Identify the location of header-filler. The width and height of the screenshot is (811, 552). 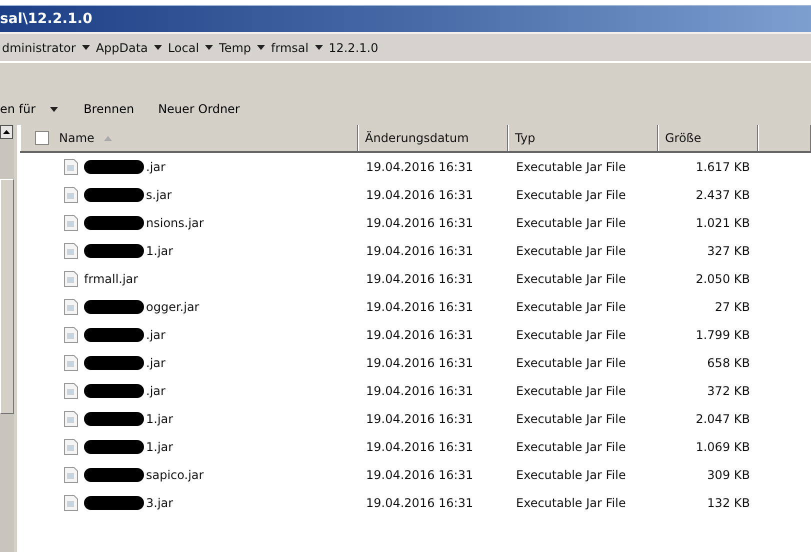
(784, 138).